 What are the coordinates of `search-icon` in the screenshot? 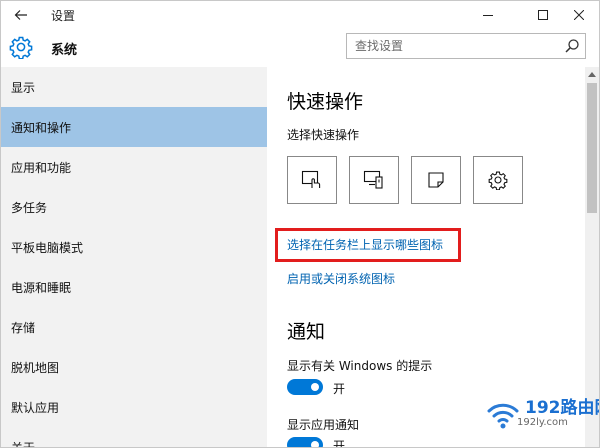 It's located at (572, 46).